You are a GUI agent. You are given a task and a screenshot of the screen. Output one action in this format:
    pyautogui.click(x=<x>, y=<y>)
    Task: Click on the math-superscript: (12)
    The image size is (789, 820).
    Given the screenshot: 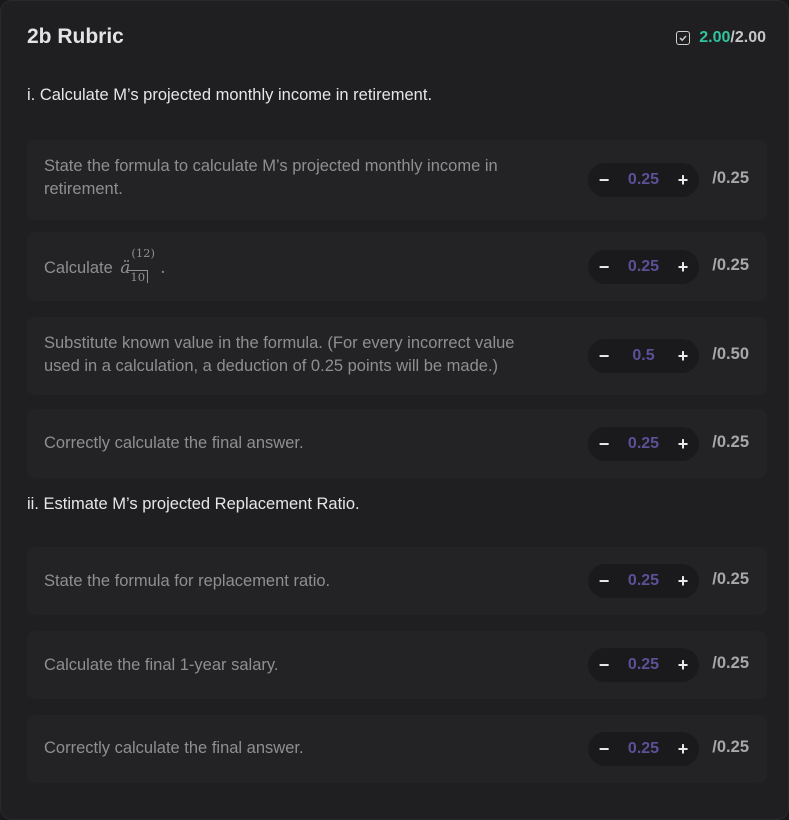 What is the action you would take?
    pyautogui.click(x=143, y=253)
    